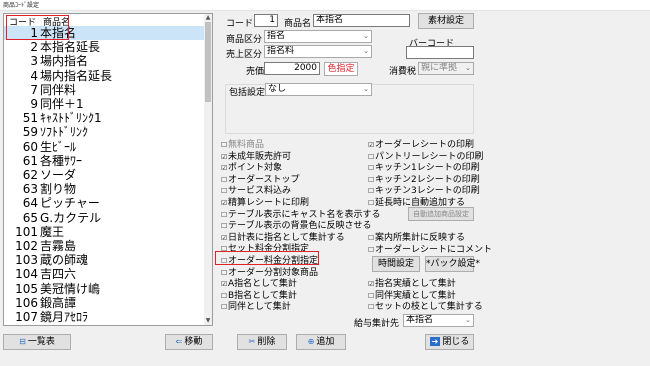 The height and width of the screenshot is (366, 650). What do you see at coordinates (361, 20) in the screenshot?
I see `name-input: 本指名` at bounding box center [361, 20].